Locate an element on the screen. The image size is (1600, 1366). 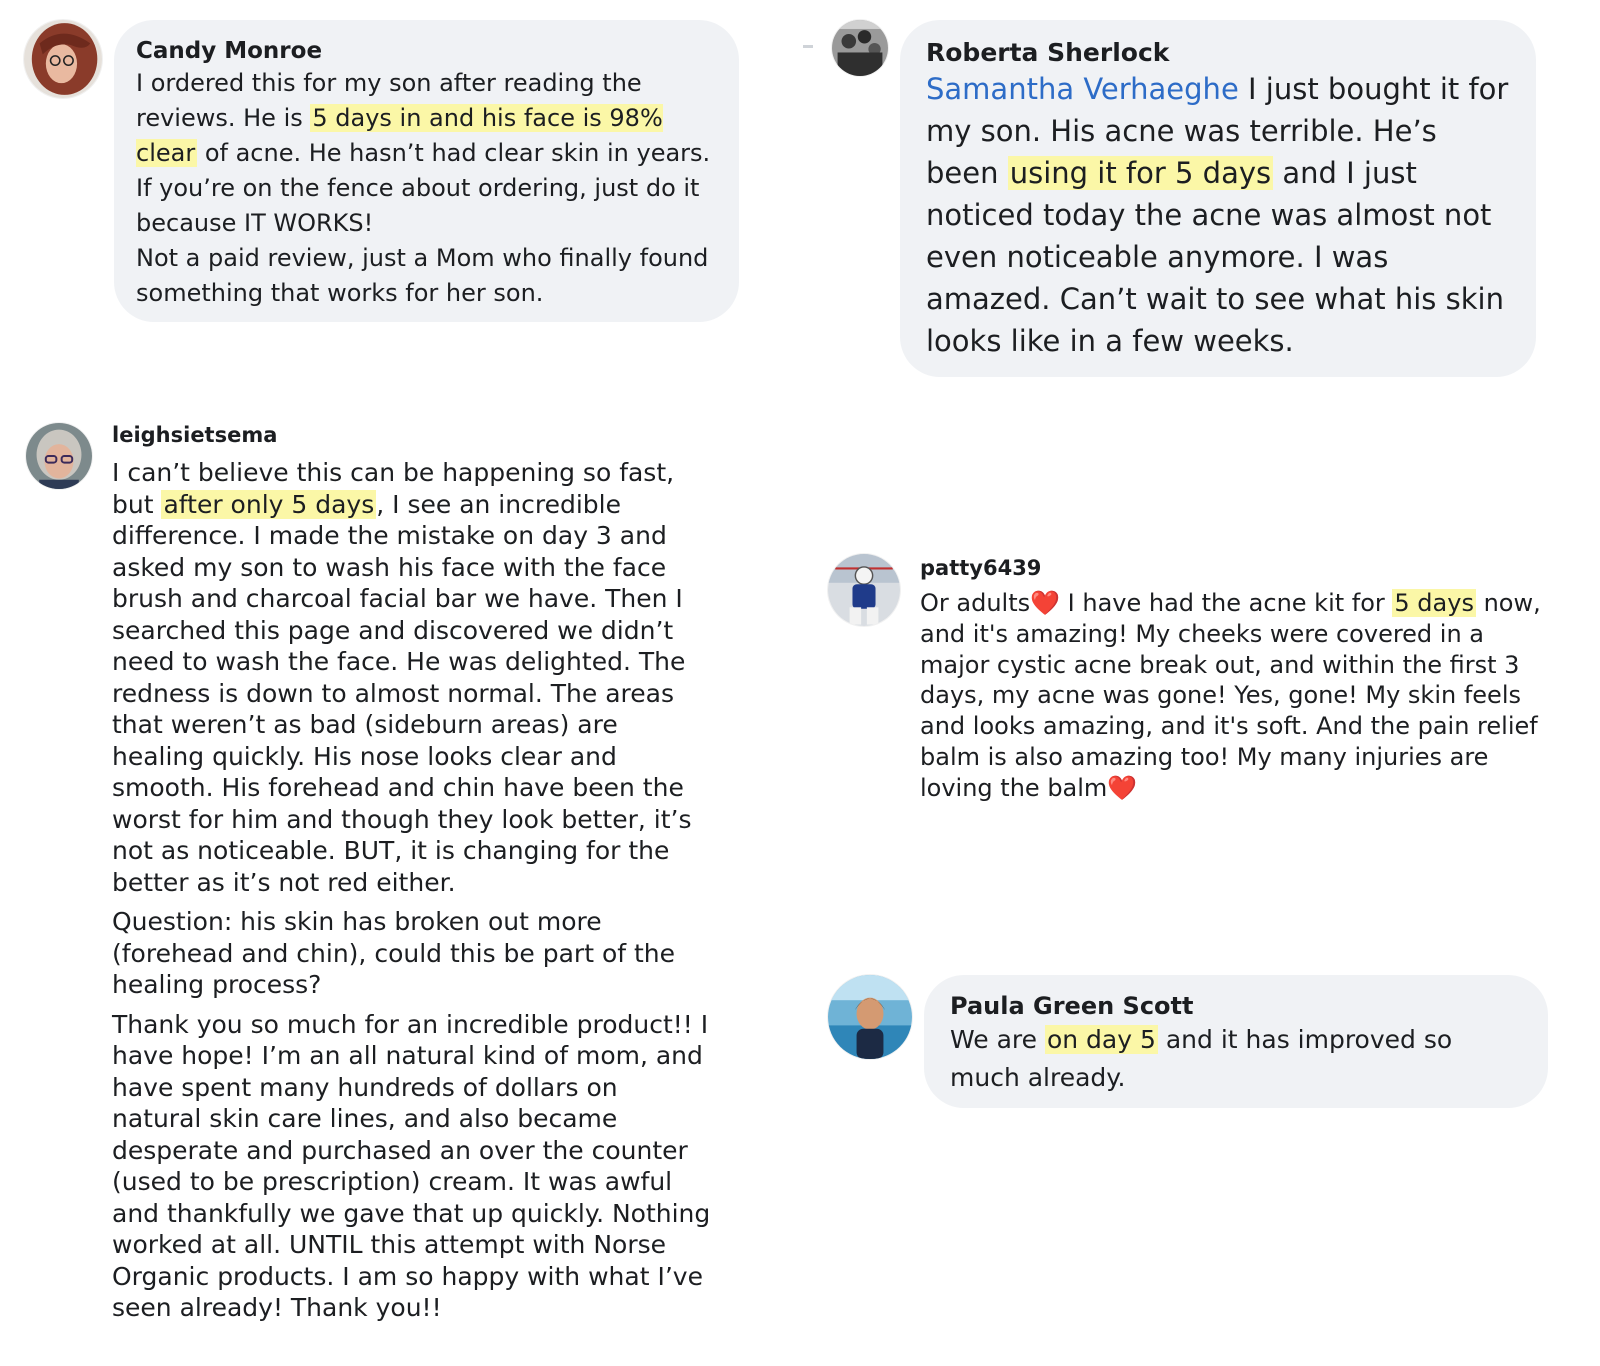
author-name: patty6439 is located at coordinates (980, 568).